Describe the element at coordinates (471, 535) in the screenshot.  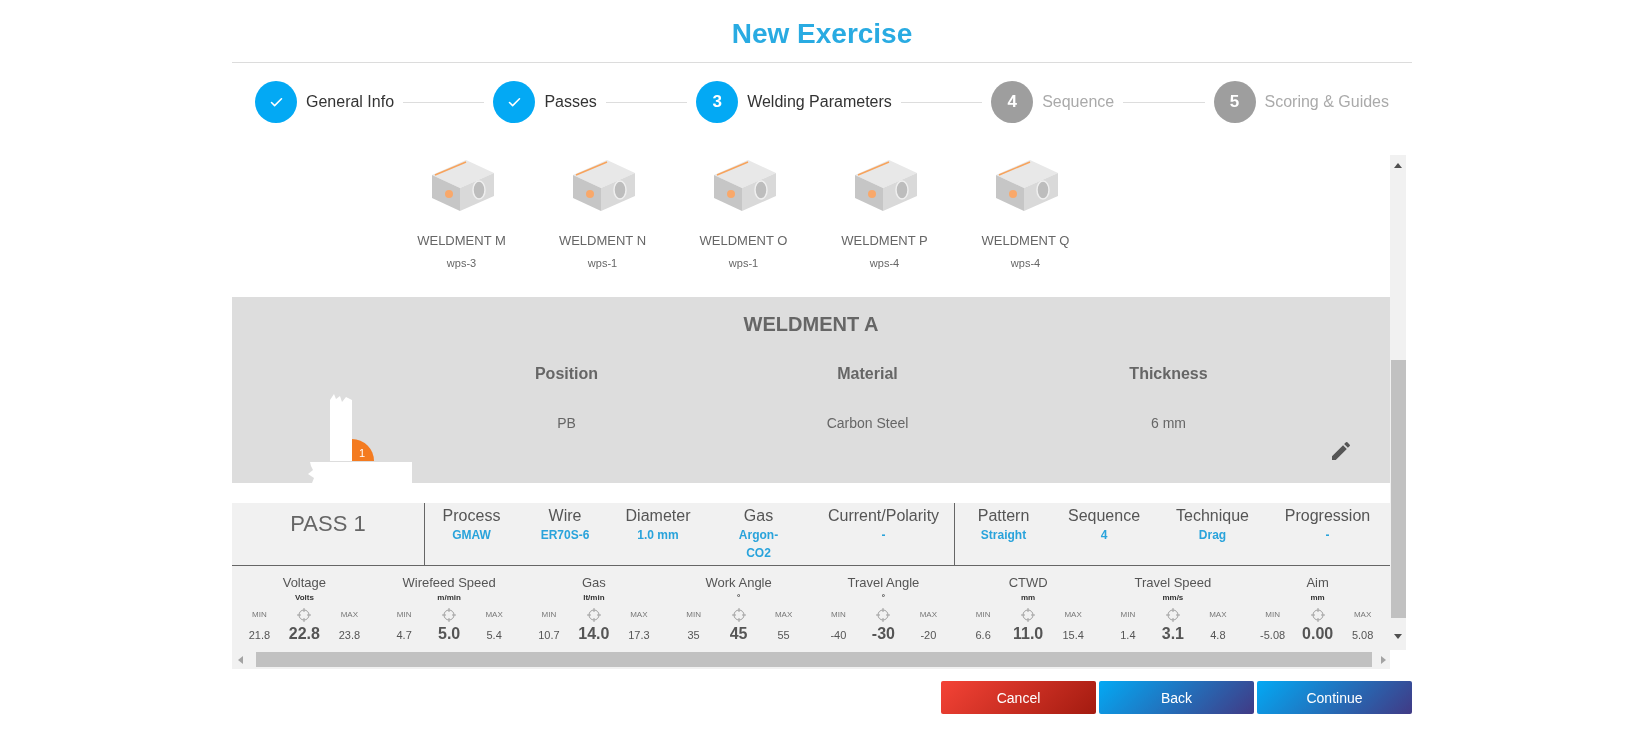
I see `pass-field-value: GMAW` at that location.